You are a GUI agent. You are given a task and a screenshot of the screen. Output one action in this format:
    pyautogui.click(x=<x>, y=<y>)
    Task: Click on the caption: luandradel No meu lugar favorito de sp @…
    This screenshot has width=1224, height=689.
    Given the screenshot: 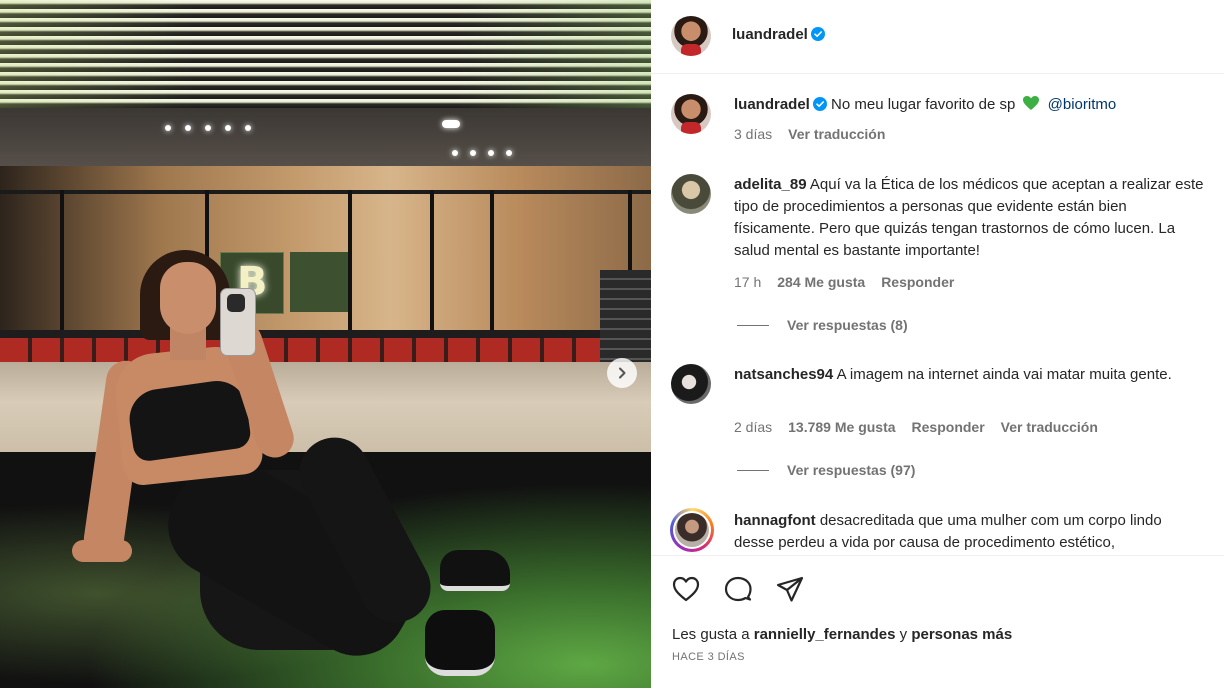 What is the action you would take?
    pyautogui.click(x=937, y=124)
    